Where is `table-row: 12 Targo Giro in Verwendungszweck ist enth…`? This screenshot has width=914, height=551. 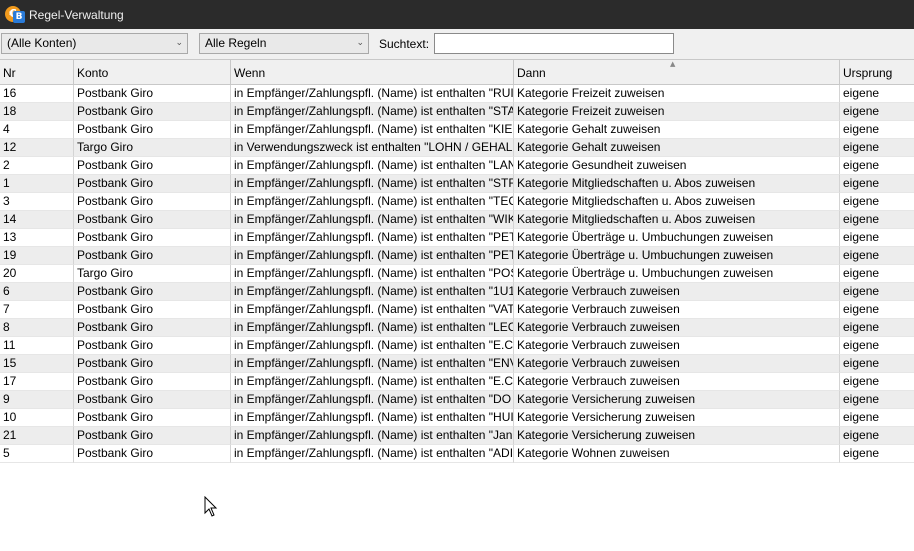
table-row: 12 Targo Giro in Verwendungszweck ist enth… is located at coordinates (457, 148).